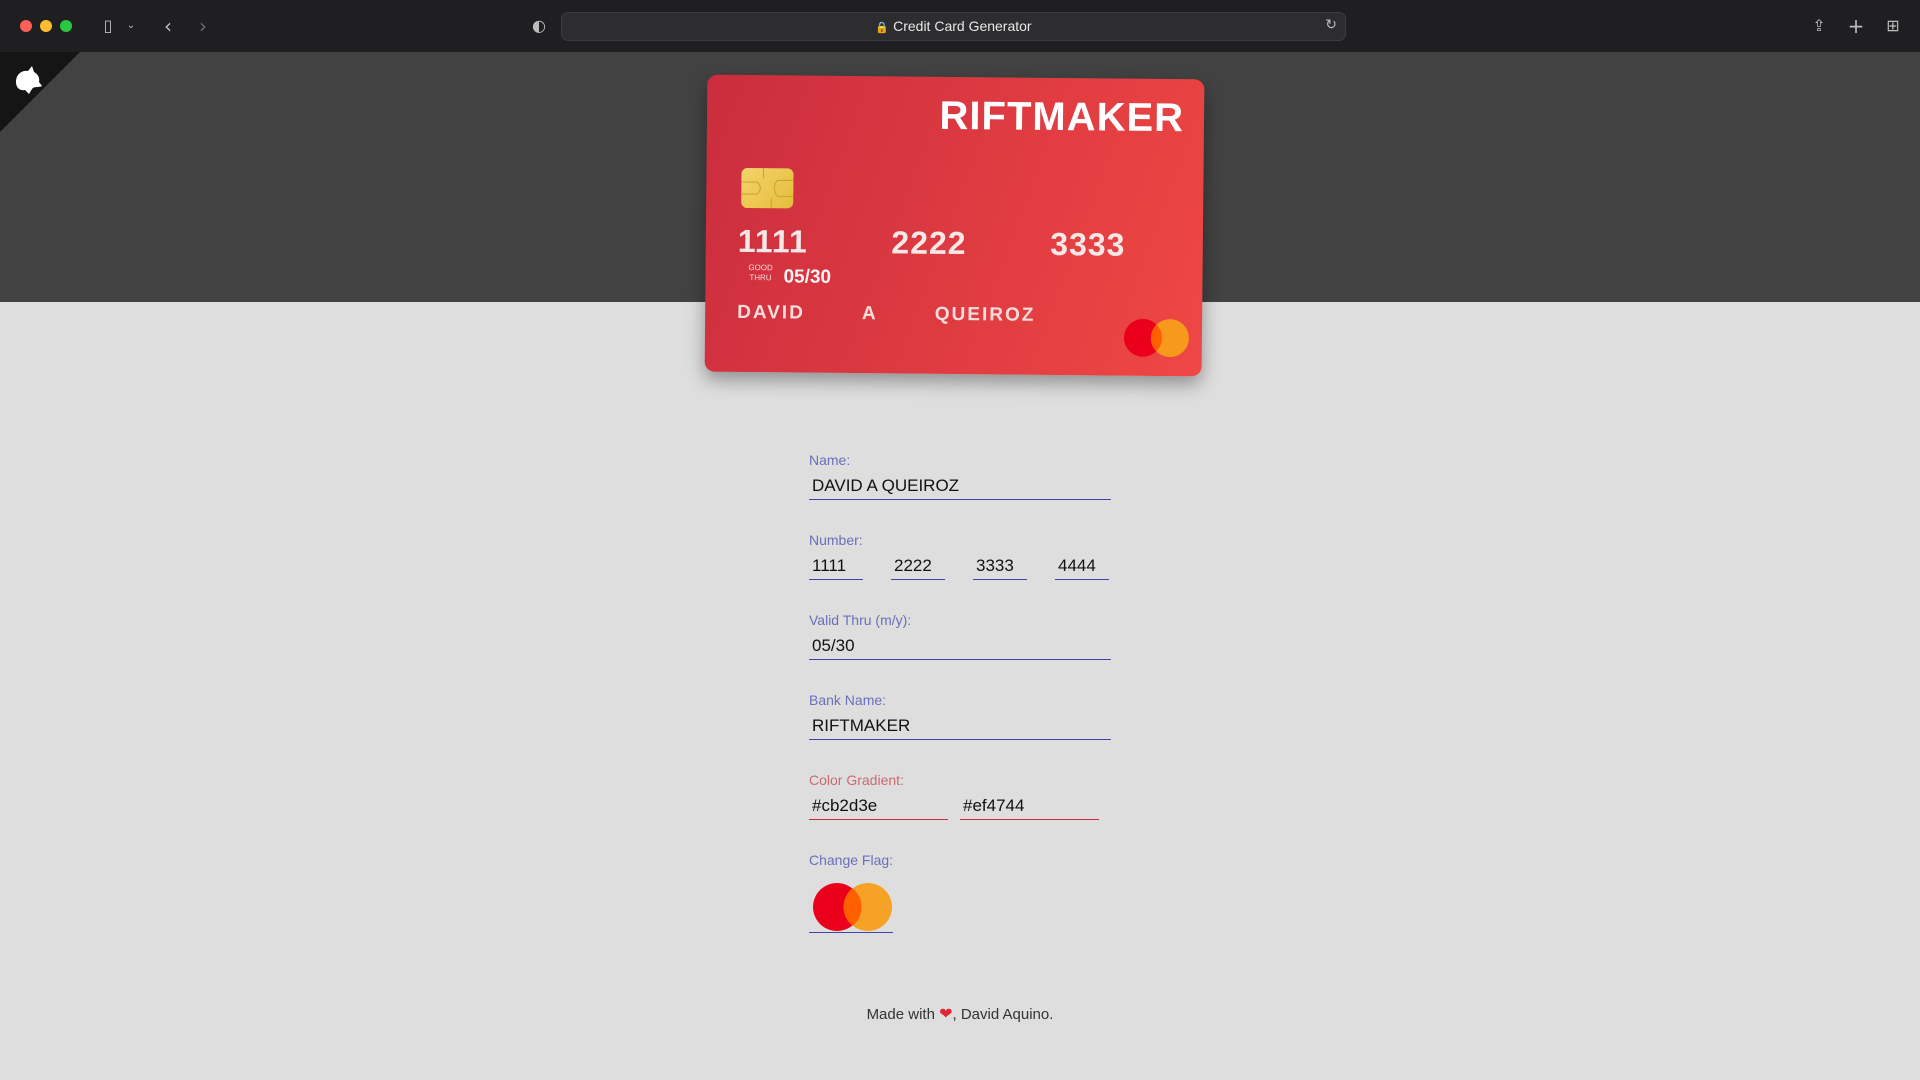  I want to click on bank-name-label: Bank Name:, so click(848, 700).